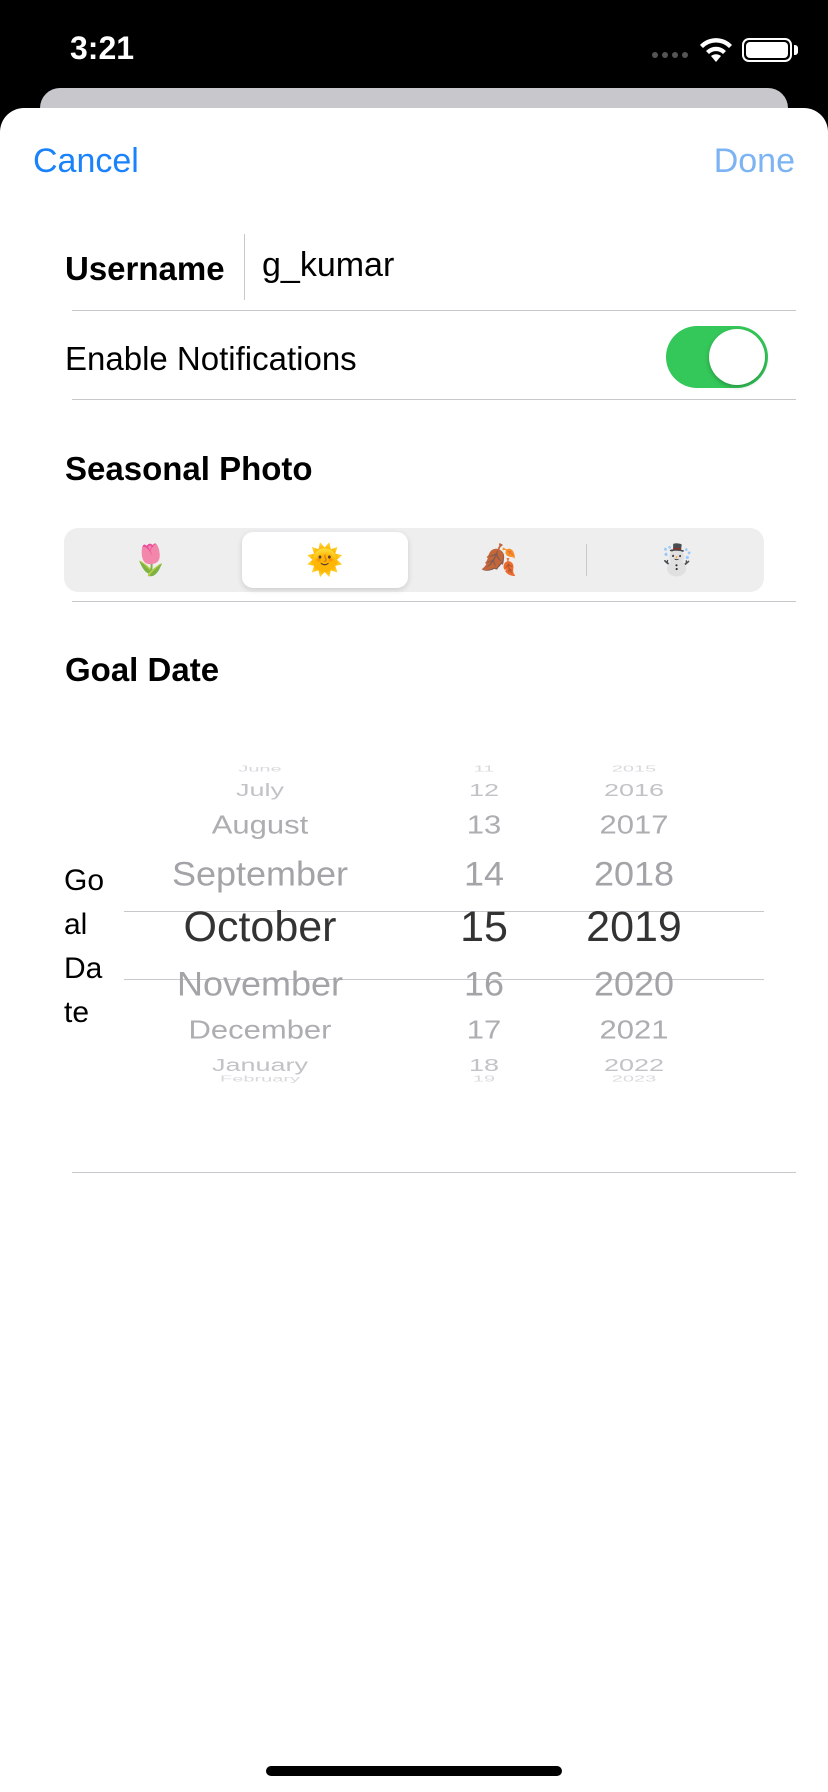  Describe the element at coordinates (260, 874) in the screenshot. I see `picker-month-option: September` at that location.